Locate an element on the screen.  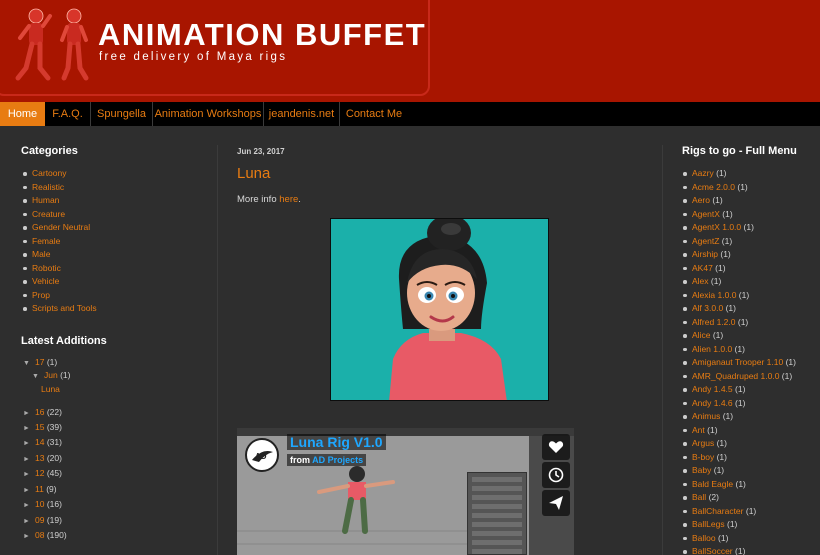
archive-year-open: ▼ 17 (1) is located at coordinates (40, 362).